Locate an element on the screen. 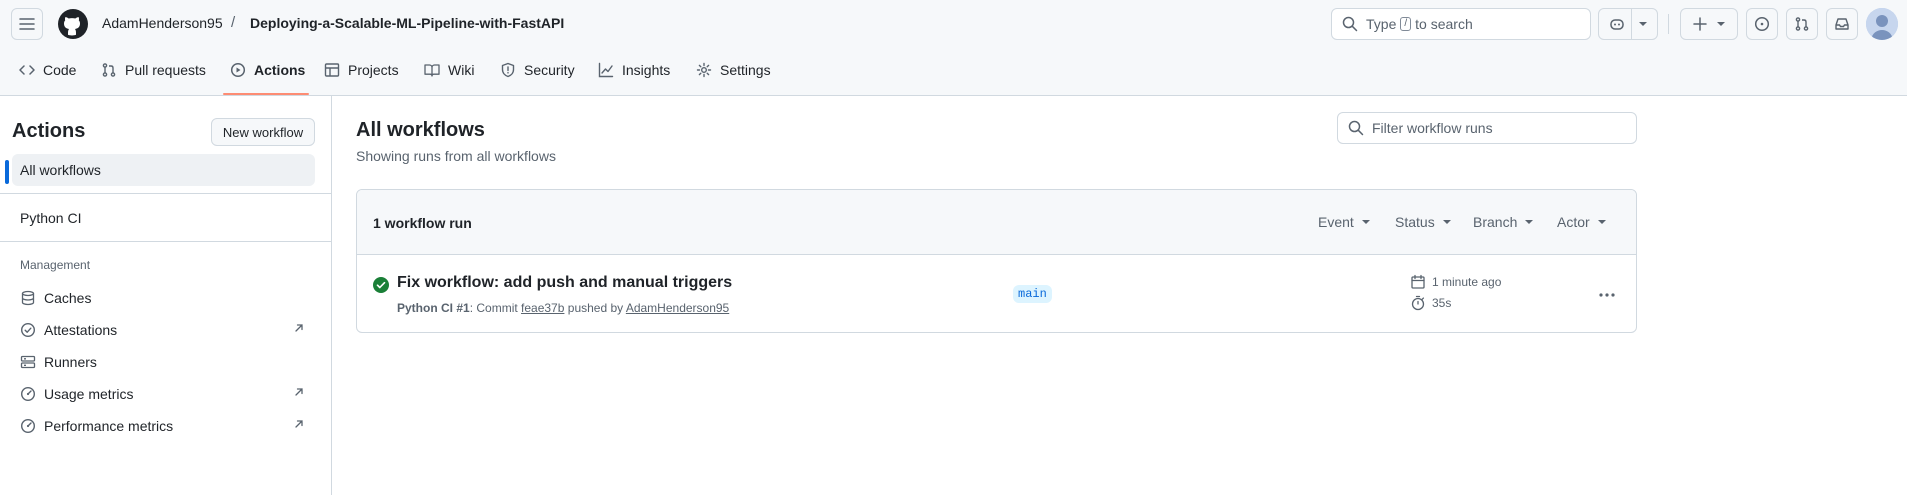 Image resolution: width=1907 pixels, height=495 pixels. sidebar-item-label: Usage metrics is located at coordinates (89, 394).